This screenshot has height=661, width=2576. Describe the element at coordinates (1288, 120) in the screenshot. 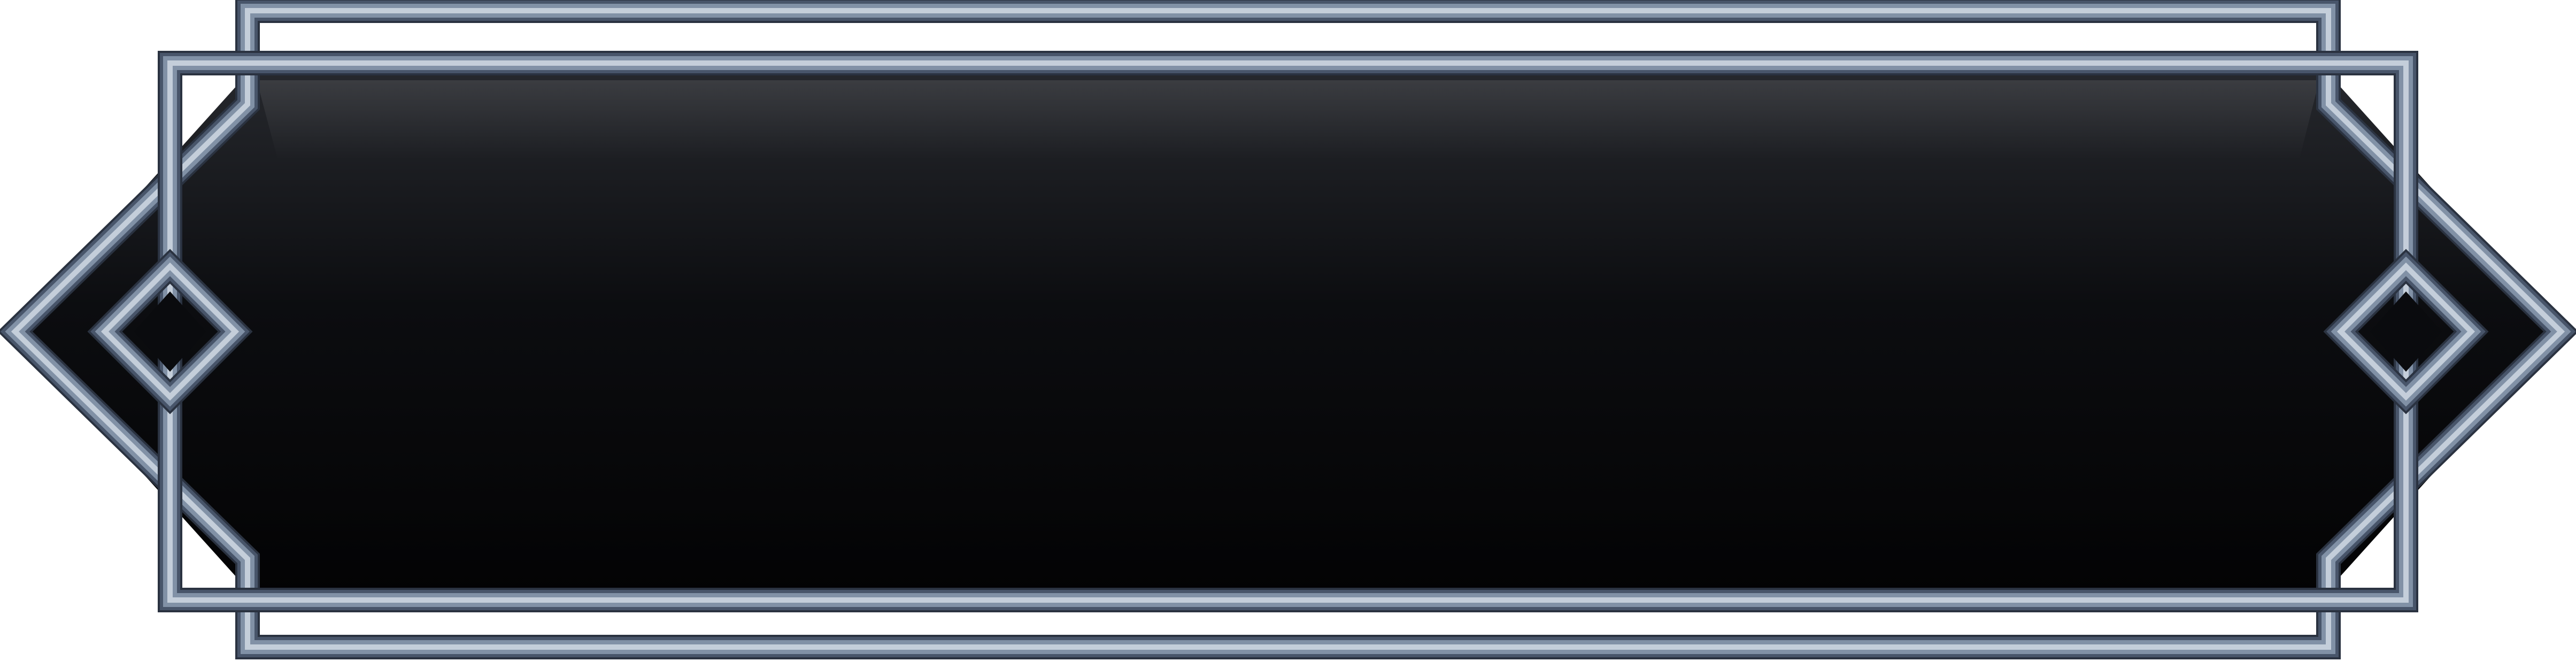

I see `panel-sheen` at that location.